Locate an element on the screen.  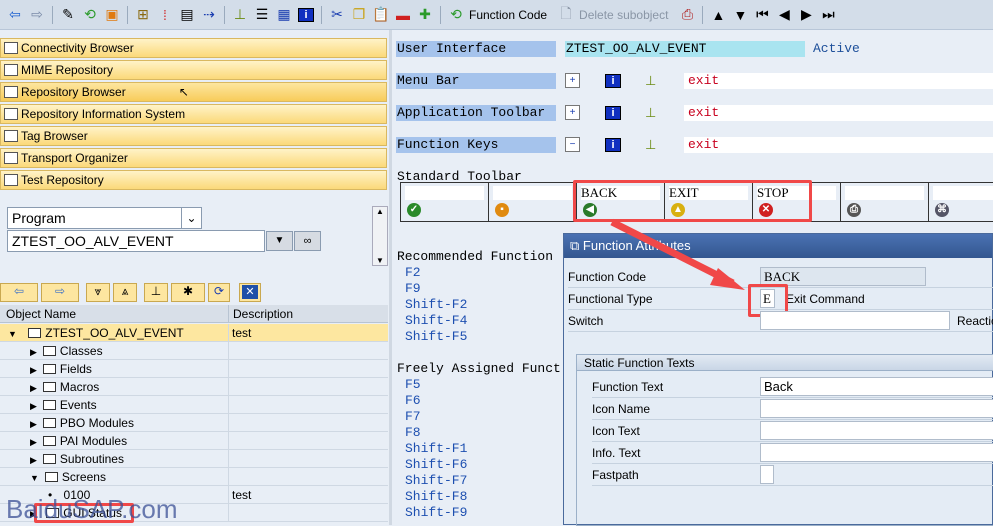
tree-row: ▶ Events is located at coordinates (194, 405).